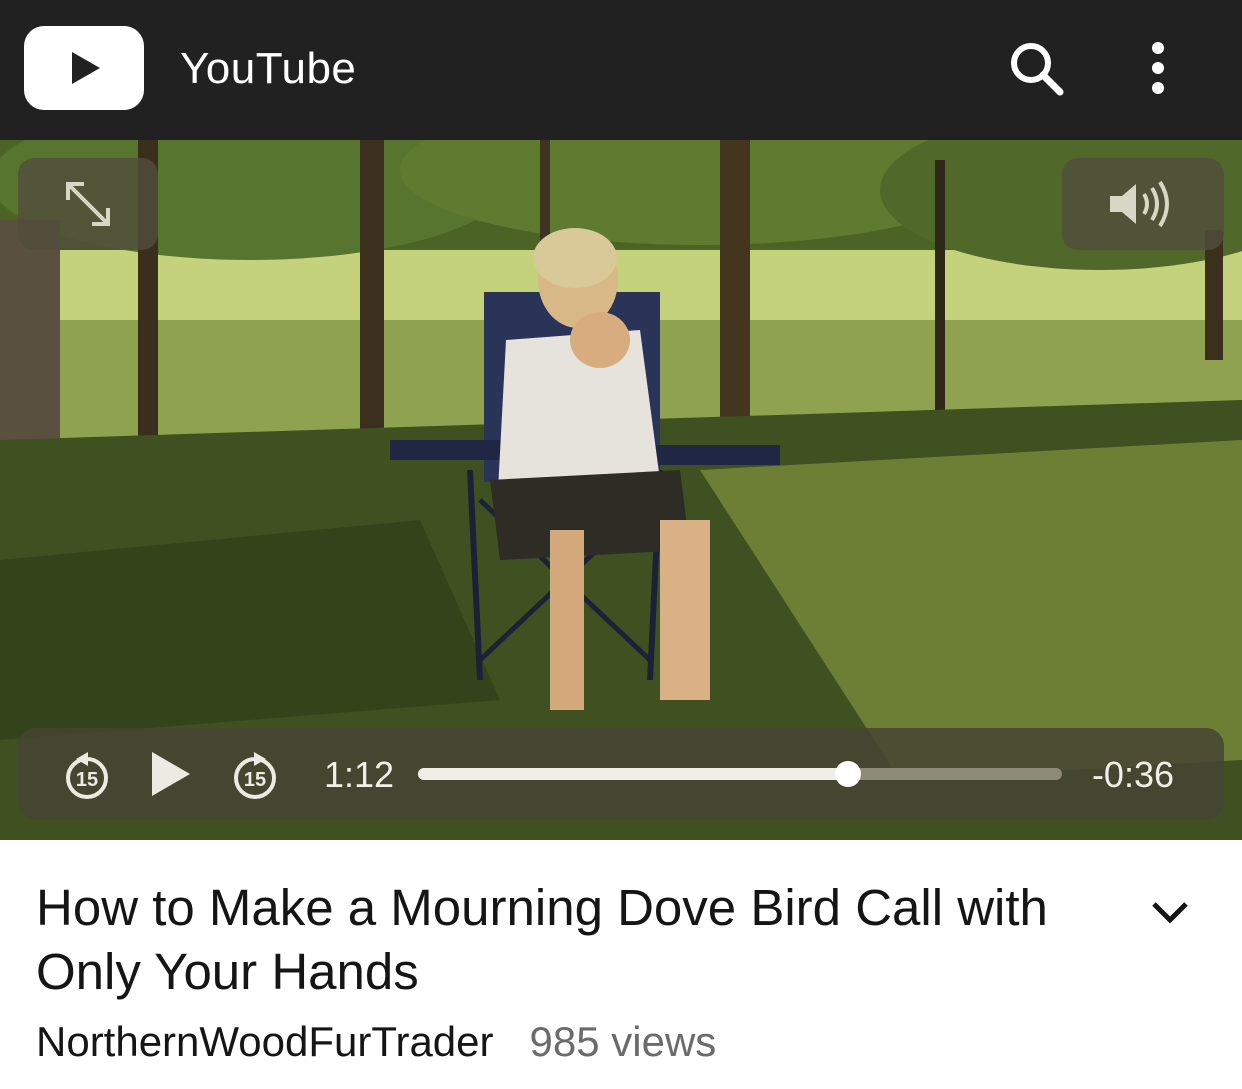 The image size is (1242, 1089). I want to click on more-vert-icon, so click(1158, 68).